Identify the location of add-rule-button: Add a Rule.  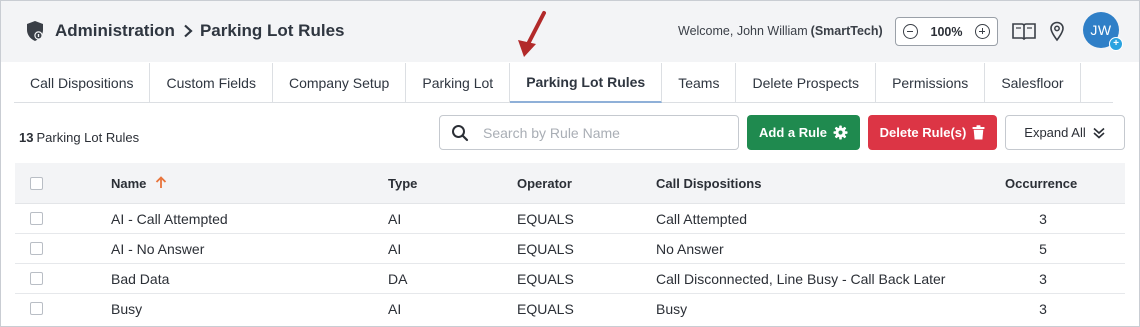
(803, 132).